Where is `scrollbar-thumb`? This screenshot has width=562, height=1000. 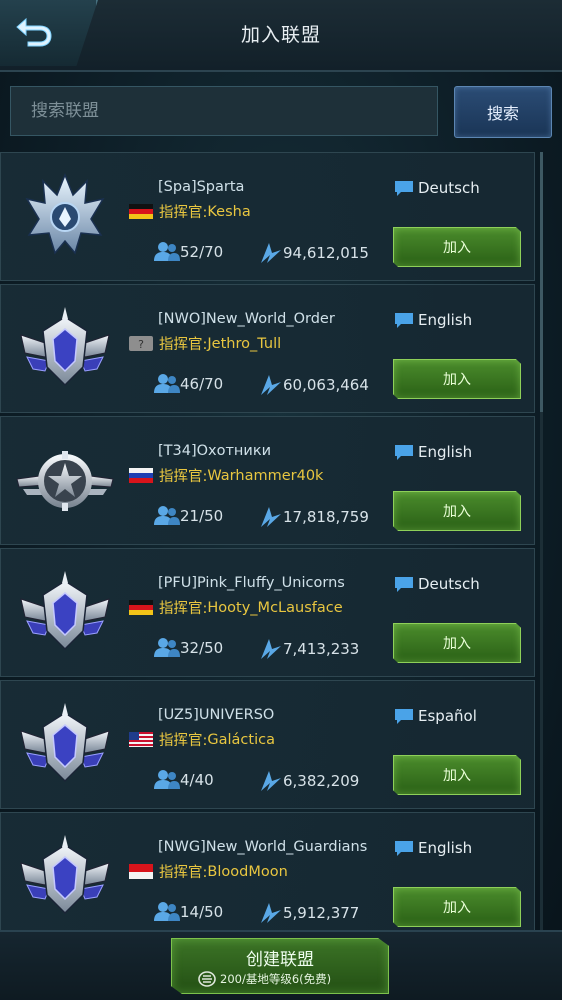 scrollbar-thumb is located at coordinates (541, 282).